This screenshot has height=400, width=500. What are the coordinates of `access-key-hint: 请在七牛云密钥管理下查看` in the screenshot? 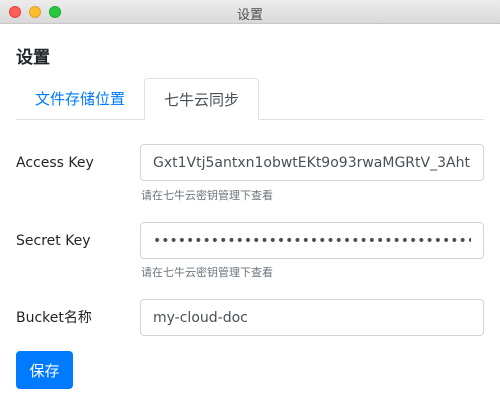 It's located at (207, 195).